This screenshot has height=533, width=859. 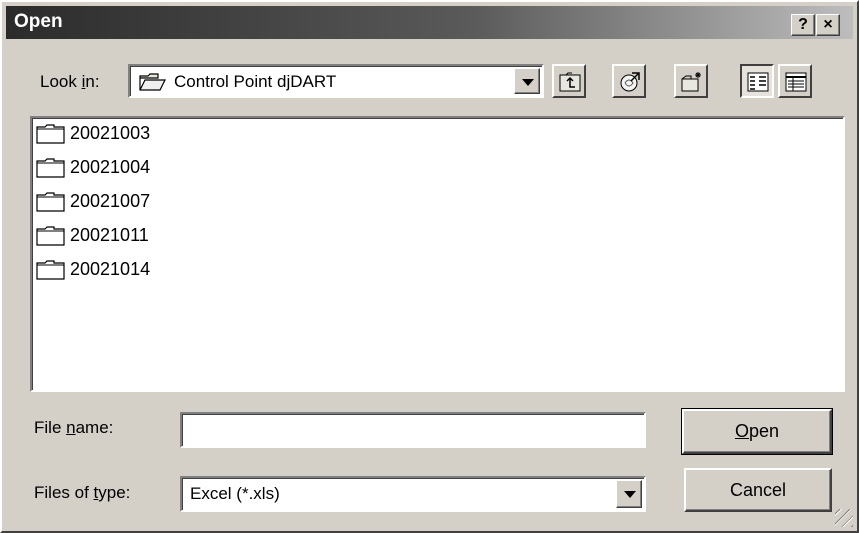 I want to click on look-in-combo: Control Point djDART, so click(x=336, y=81).